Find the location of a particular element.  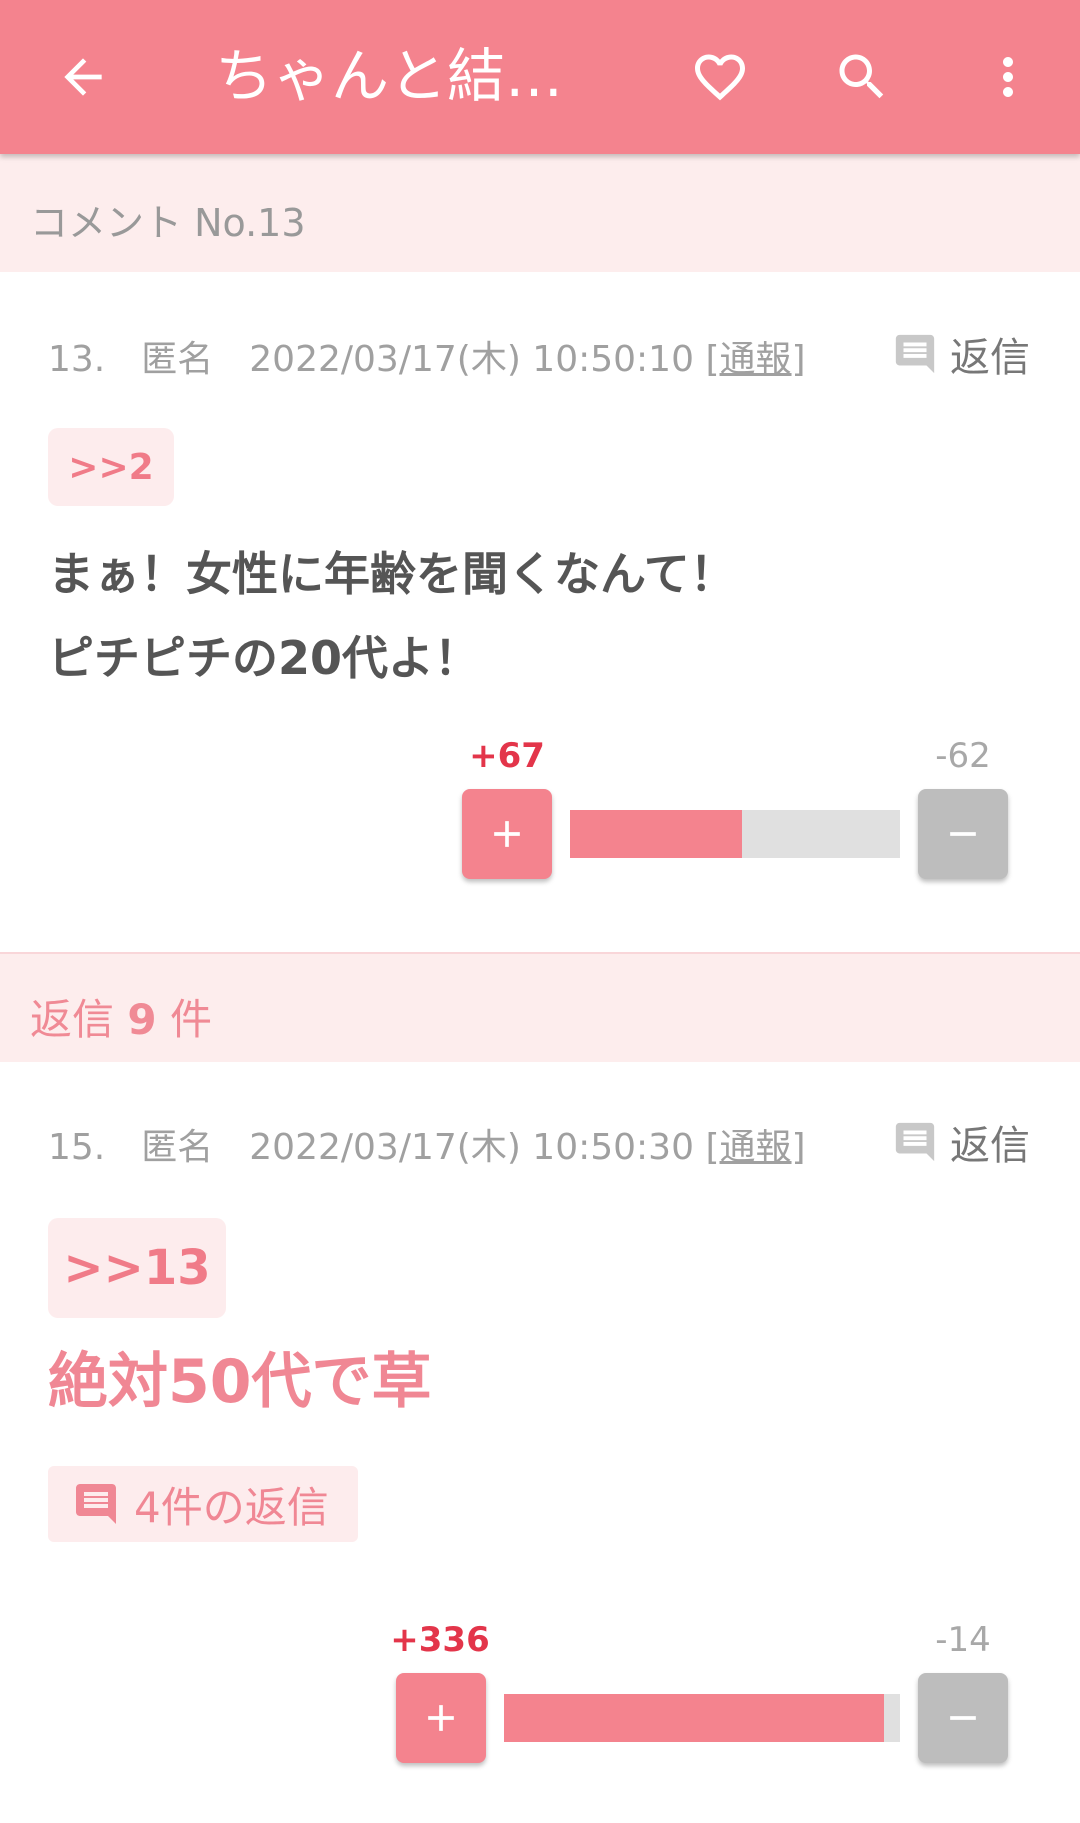

heart-icon is located at coordinates (720, 77).